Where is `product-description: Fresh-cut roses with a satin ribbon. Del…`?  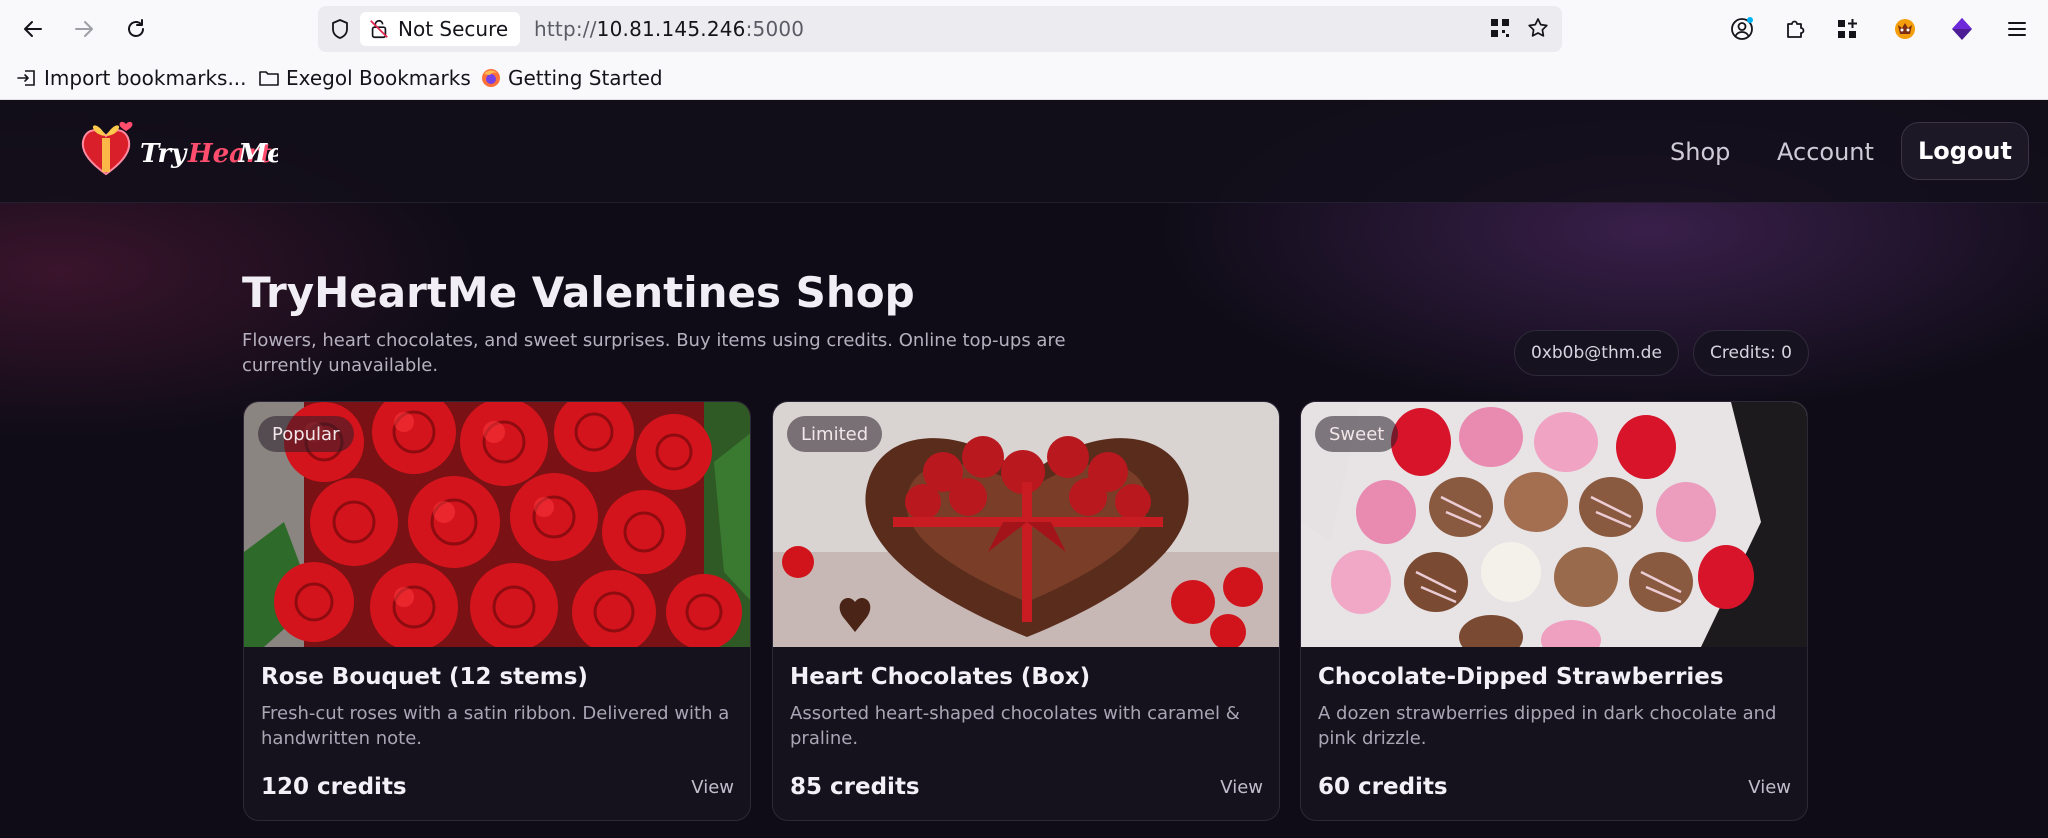 product-description: Fresh-cut roses with a satin ribbon. Del… is located at coordinates (495, 726).